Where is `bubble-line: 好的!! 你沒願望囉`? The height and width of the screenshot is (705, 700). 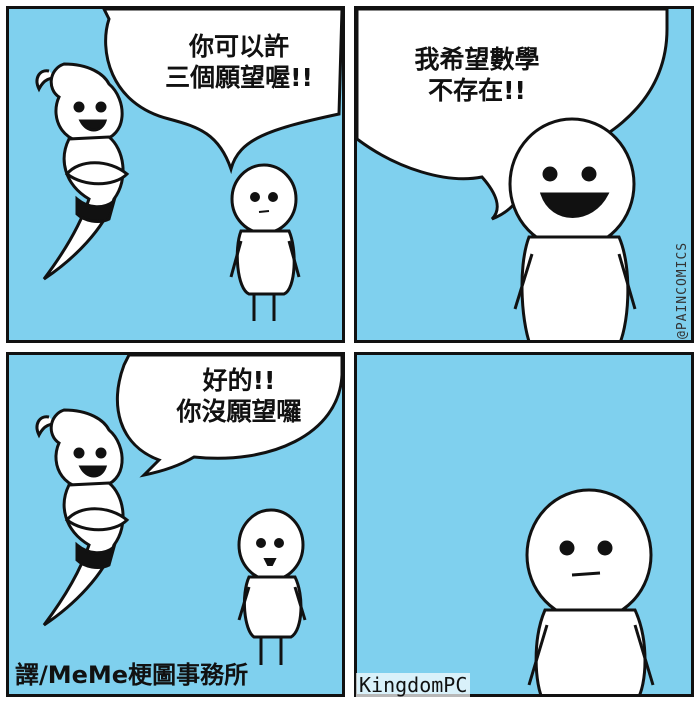 bubble-line: 好的!! 你沒願望囉 is located at coordinates (239, 396).